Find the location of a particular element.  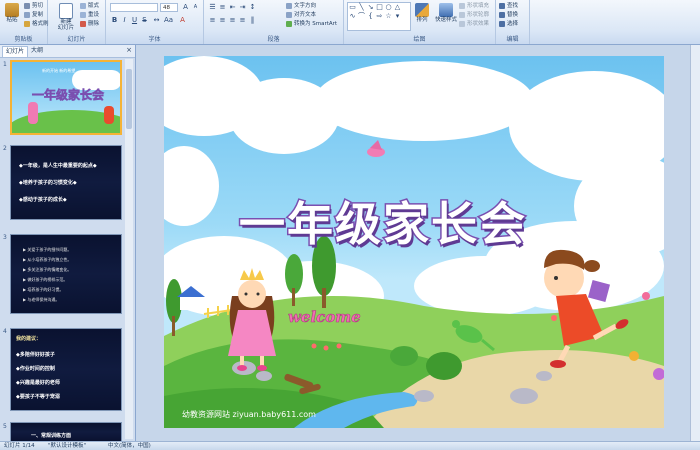

slide-thumbnail-5: 一、常规训练方面 is located at coordinates (66, 431).